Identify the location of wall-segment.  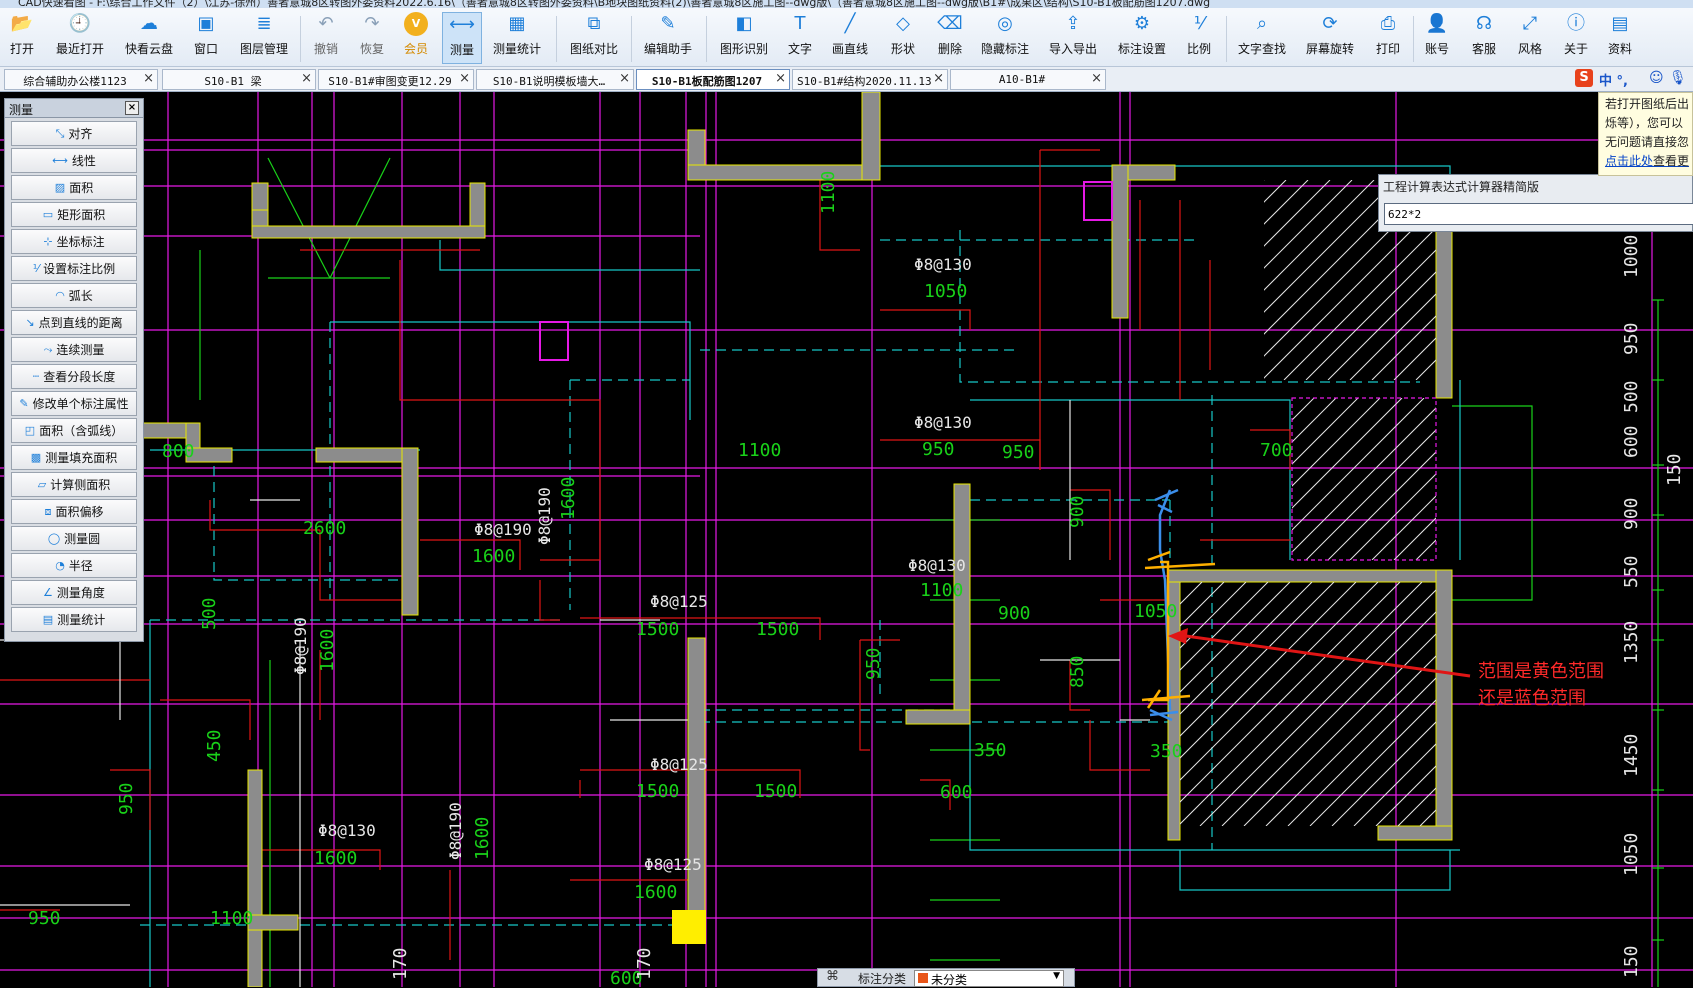
(255, 878).